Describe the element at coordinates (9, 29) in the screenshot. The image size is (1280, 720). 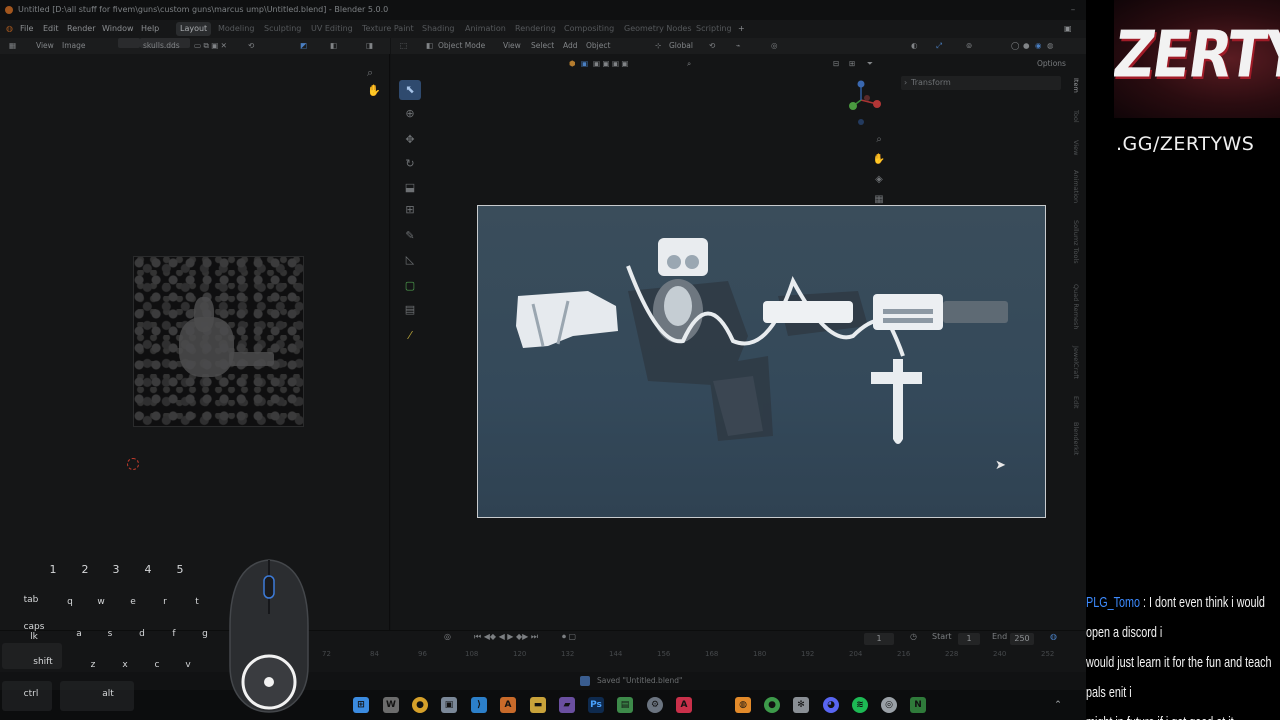
I see `blender-menu-icon: ◍` at that location.